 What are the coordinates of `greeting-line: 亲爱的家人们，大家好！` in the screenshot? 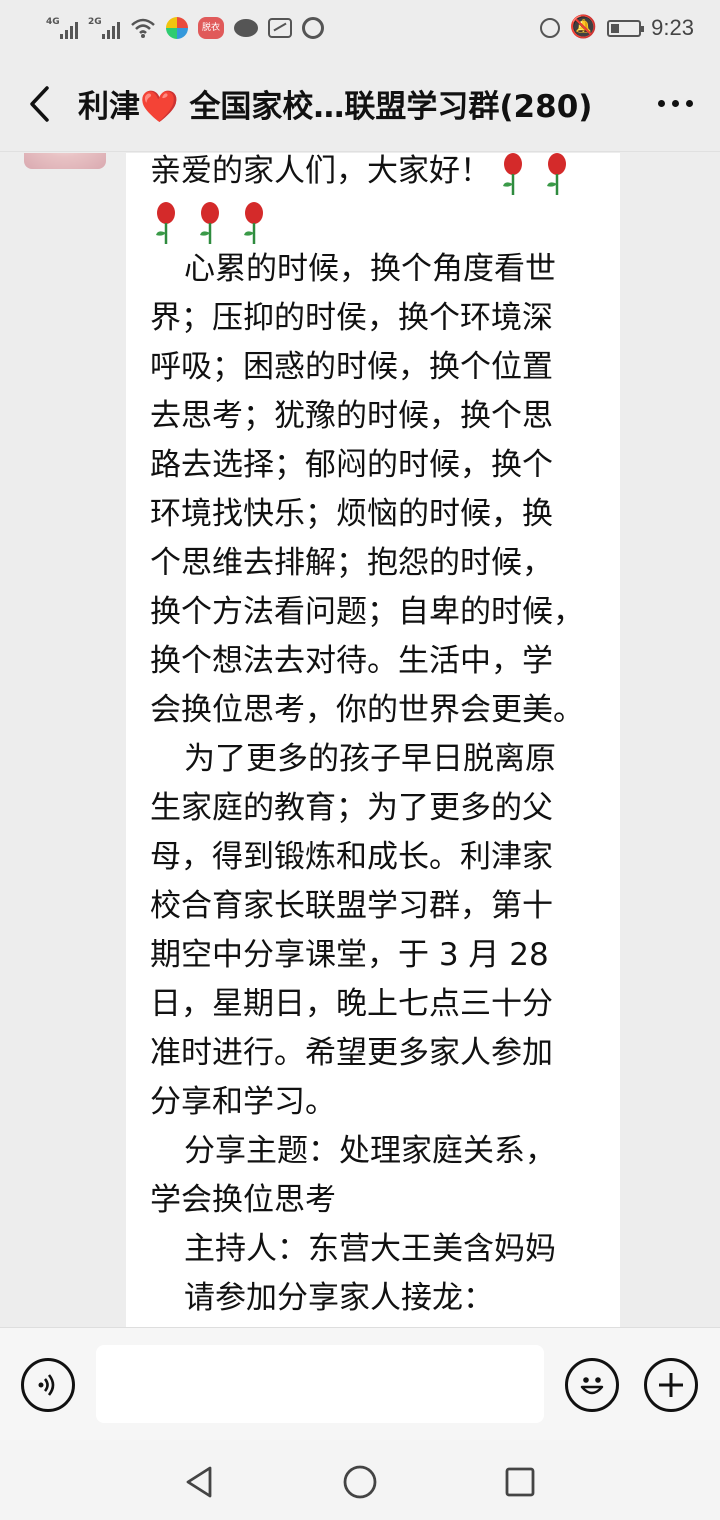 It's located at (374, 174).